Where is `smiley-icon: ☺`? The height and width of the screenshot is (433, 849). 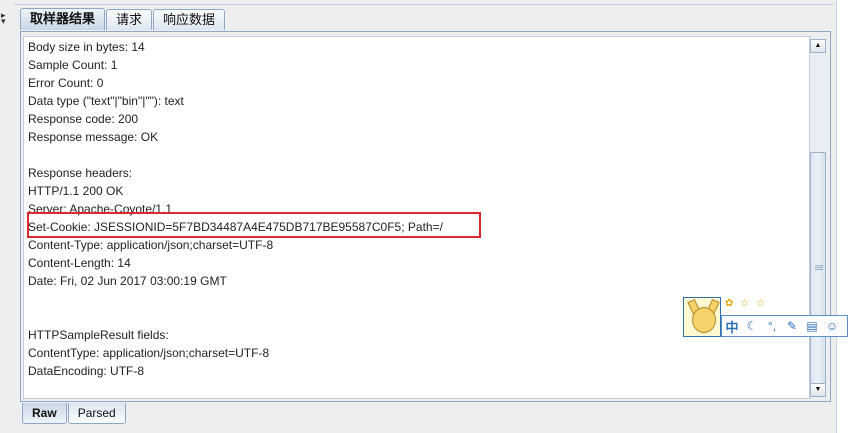 smiley-icon: ☺ is located at coordinates (832, 326).